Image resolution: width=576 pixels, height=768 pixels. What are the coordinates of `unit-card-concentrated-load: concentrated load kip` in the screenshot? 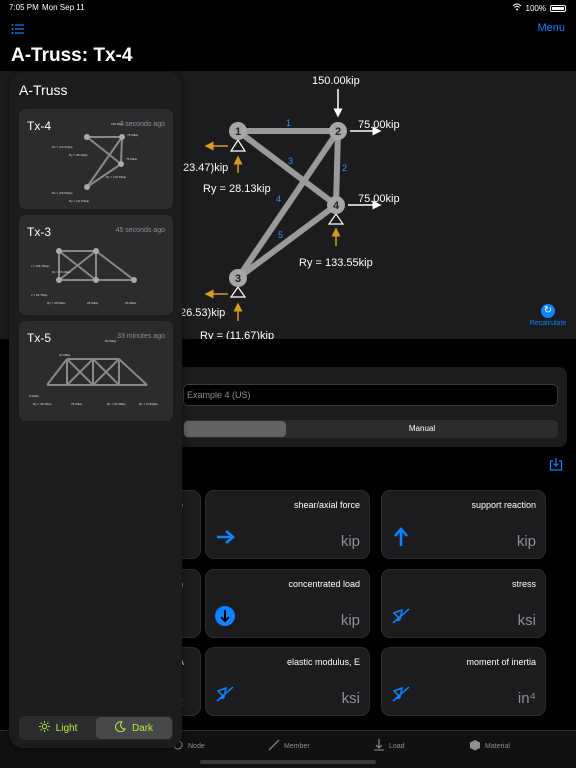 It's located at (287, 603).